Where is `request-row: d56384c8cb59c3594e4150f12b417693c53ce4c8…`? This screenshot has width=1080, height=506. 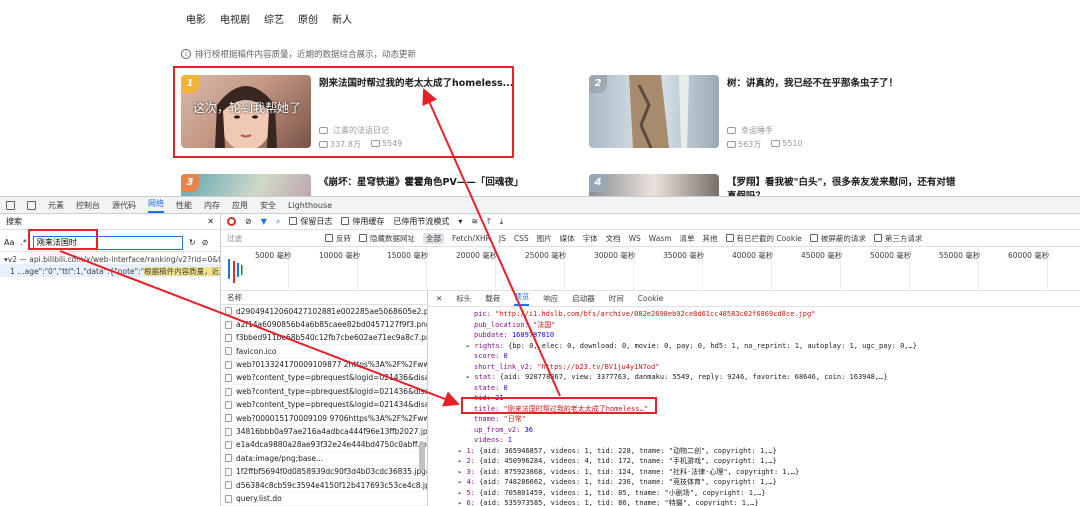
request-row: d56384c8cb59c3594e4150f12b417693c53ce4c8… is located at coordinates (324, 486).